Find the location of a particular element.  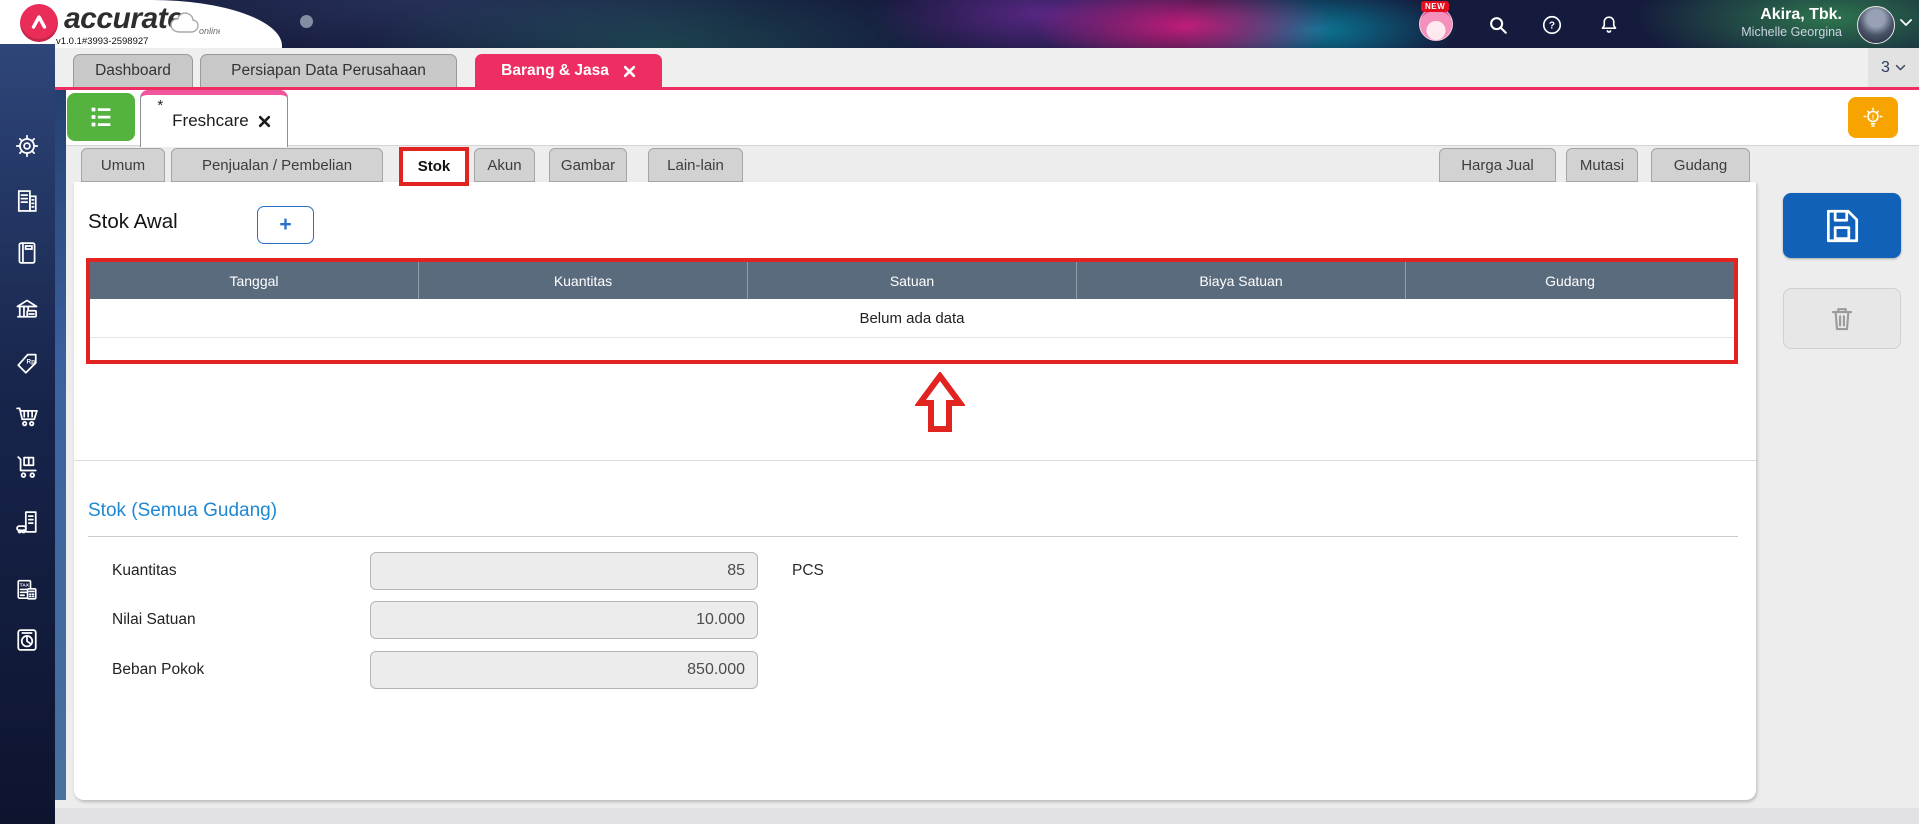

save-button is located at coordinates (1842, 225).